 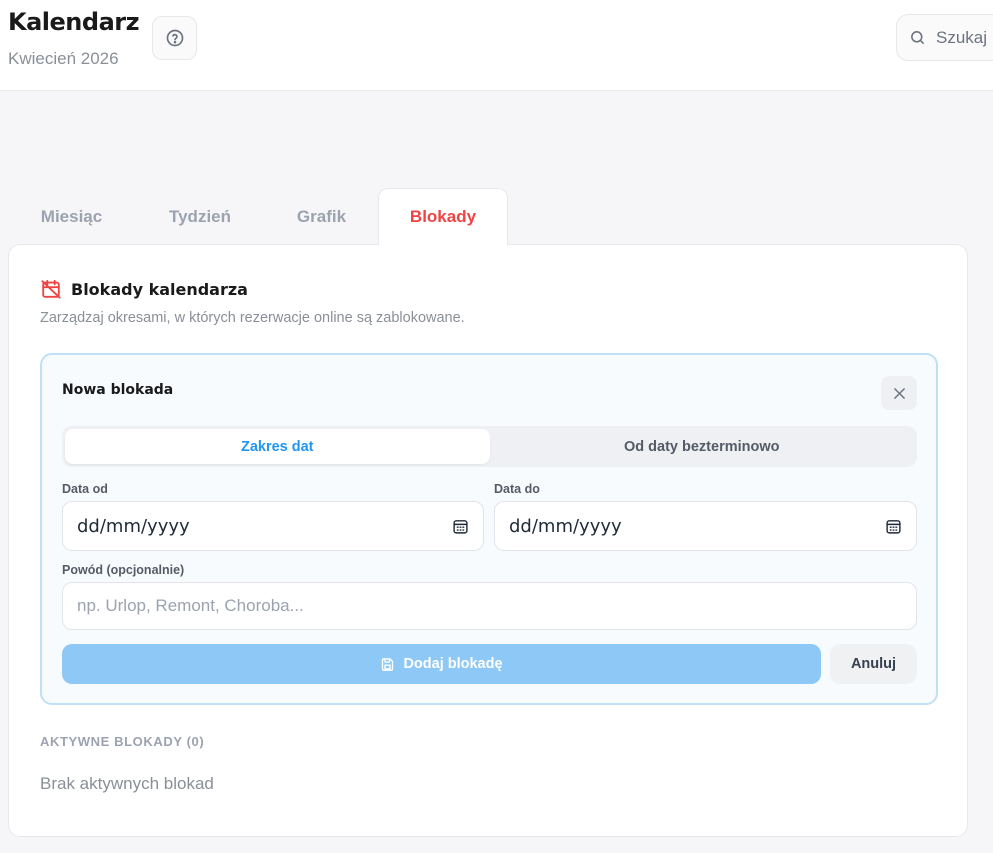 What do you see at coordinates (122, 741) in the screenshot?
I see `active-blocks-heading: AKTYWNE BLOKADY (0)` at bounding box center [122, 741].